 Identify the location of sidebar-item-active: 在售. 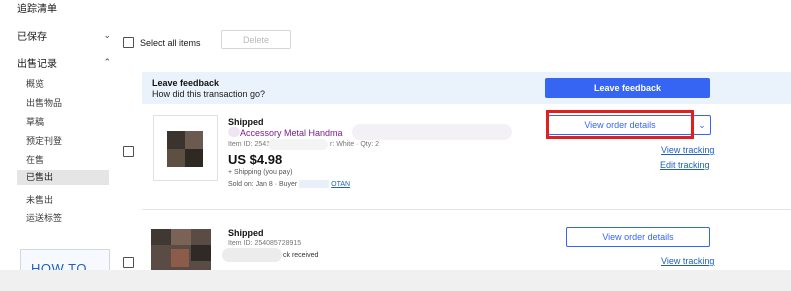
(35, 159).